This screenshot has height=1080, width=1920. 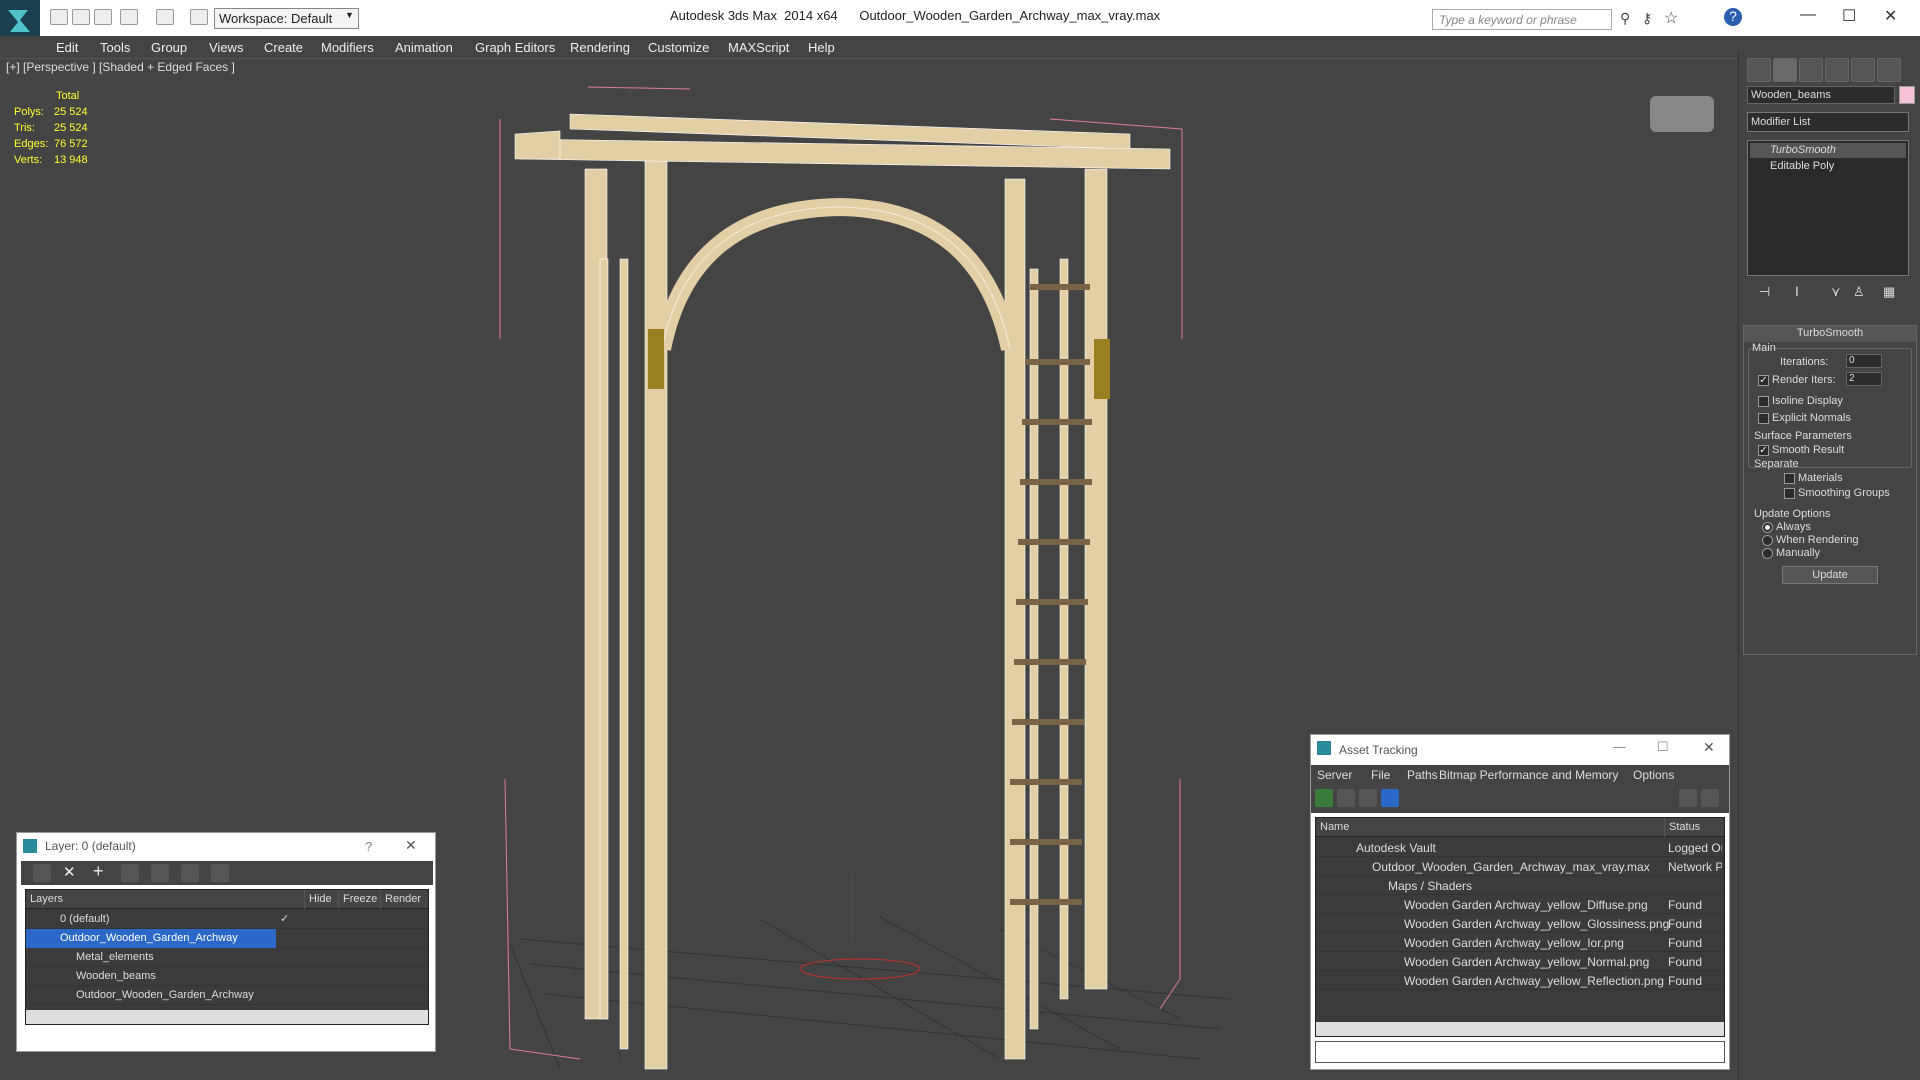 I want to click on stack-item-turbosmooth: TurboSmooth, so click(x=1828, y=150).